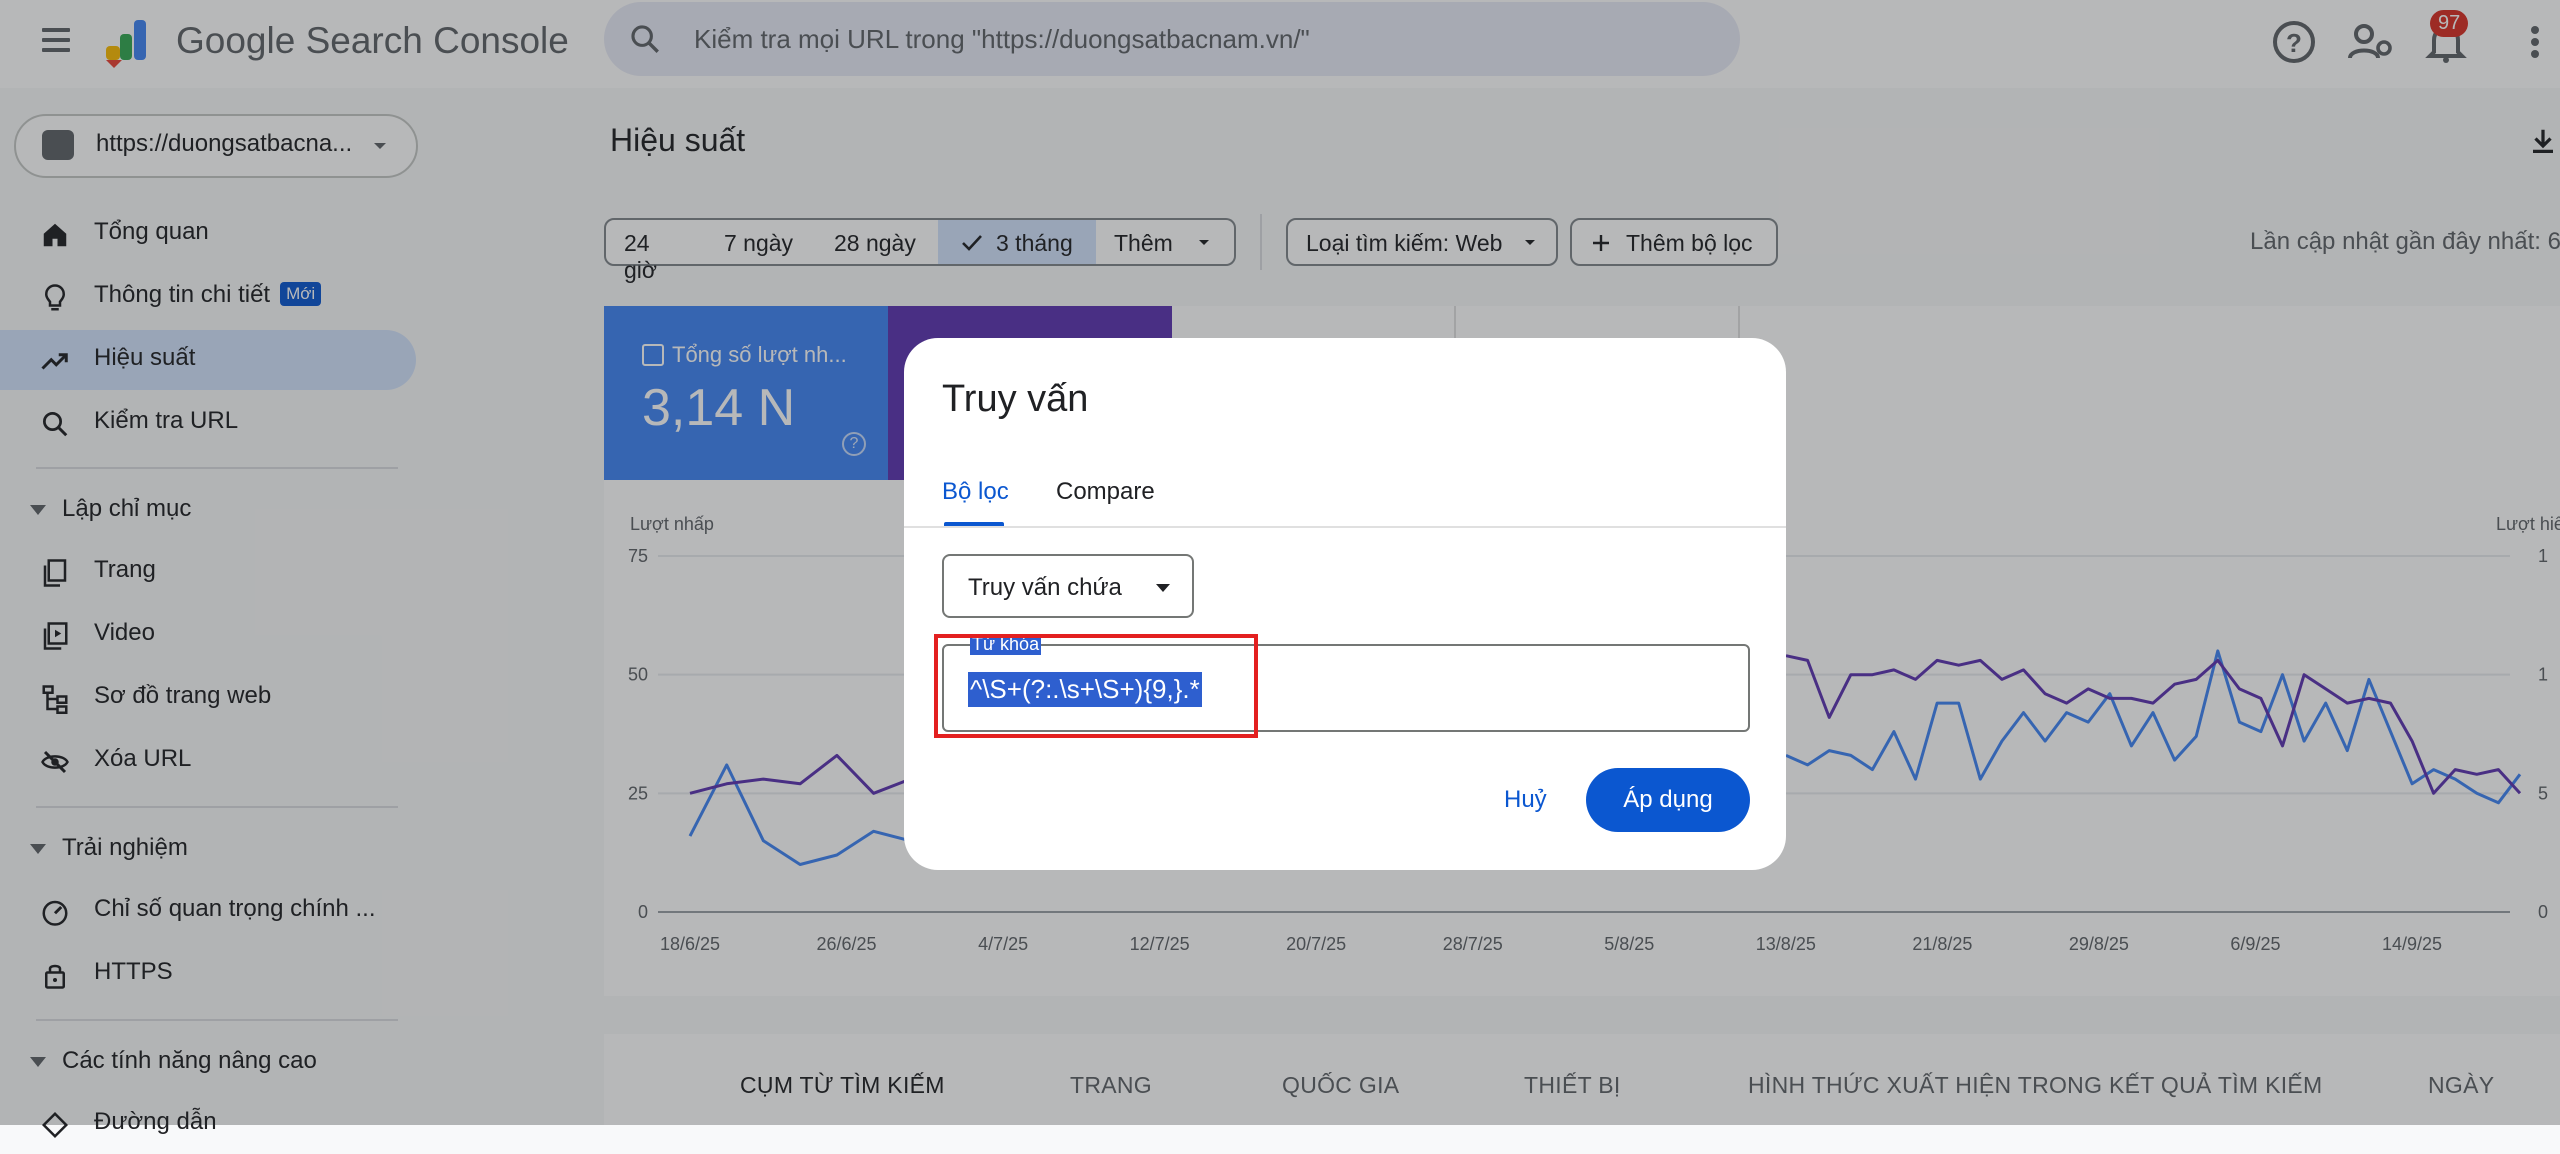 Image resolution: width=2560 pixels, height=1154 pixels. What do you see at coordinates (1105, 492) in the screenshot?
I see `tab-compare: Compare` at bounding box center [1105, 492].